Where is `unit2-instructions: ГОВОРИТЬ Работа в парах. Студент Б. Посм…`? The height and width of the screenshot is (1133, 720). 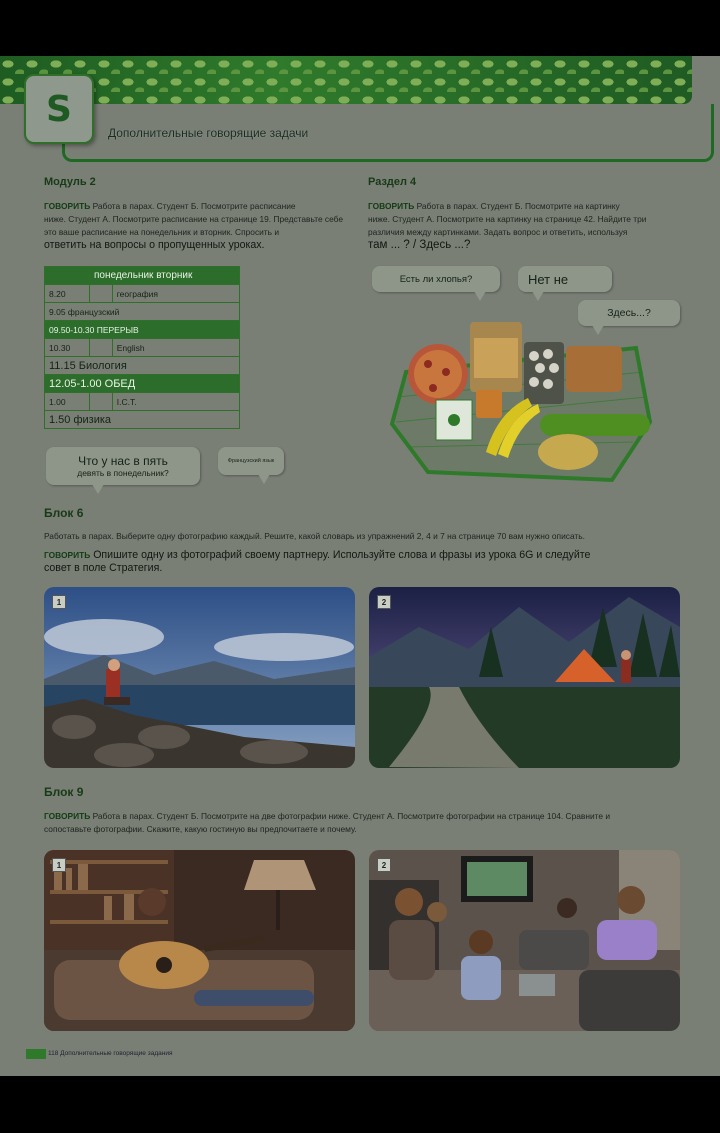
unit2-instructions: ГОВОРИТЬ Работа в парах. Студент Б. Посм… is located at coordinates (194, 226).